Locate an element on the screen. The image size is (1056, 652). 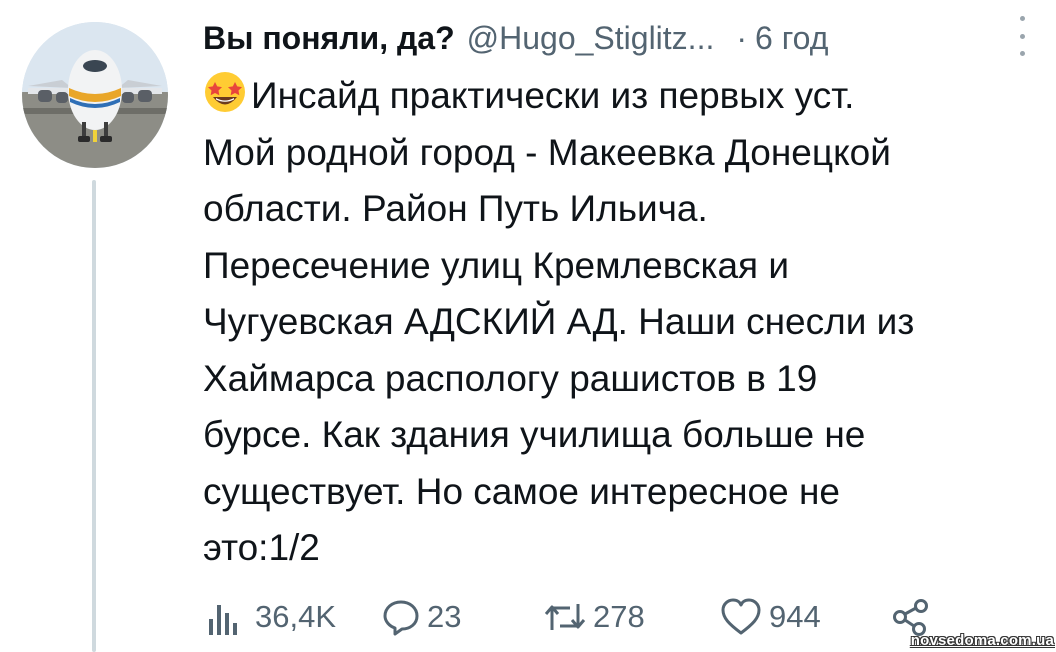
like-button: 944 is located at coordinates (770, 617).